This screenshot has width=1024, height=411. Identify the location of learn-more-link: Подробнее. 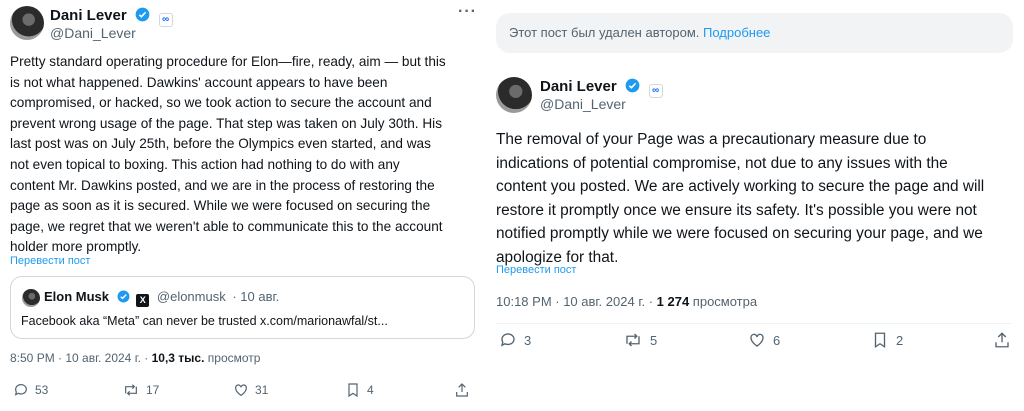
(736, 32).